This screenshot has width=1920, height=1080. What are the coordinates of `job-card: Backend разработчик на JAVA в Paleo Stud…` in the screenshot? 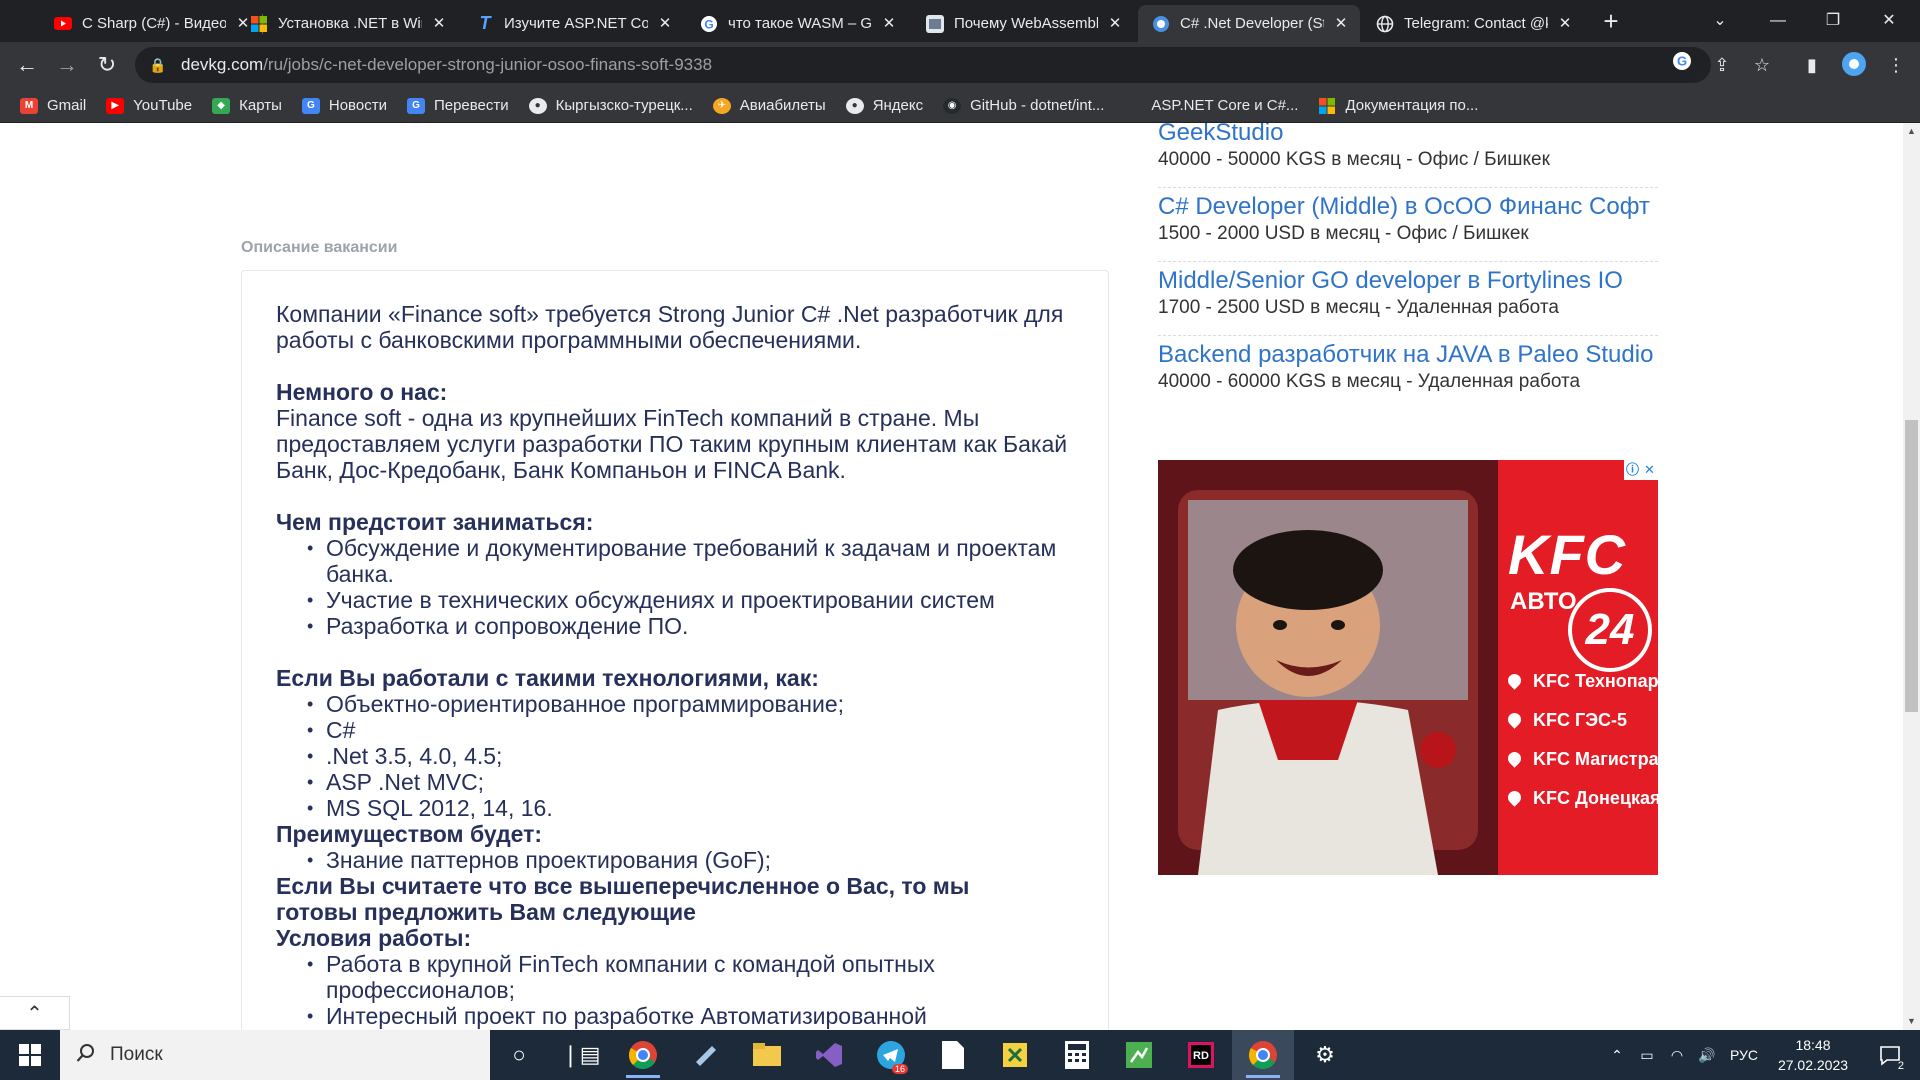 It's located at (1408, 367).